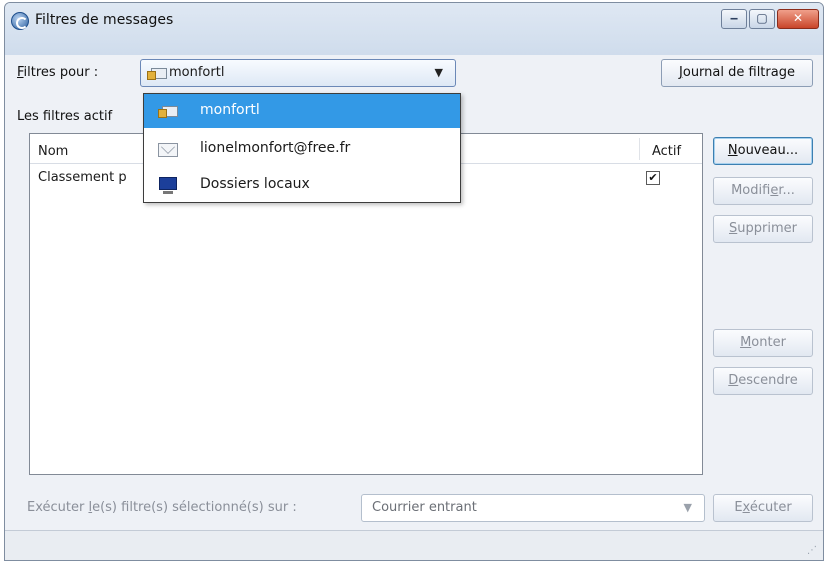 Image resolution: width=828 pixels, height=563 pixels. What do you see at coordinates (414, 545) in the screenshot?
I see `status-bar: ⋰` at bounding box center [414, 545].